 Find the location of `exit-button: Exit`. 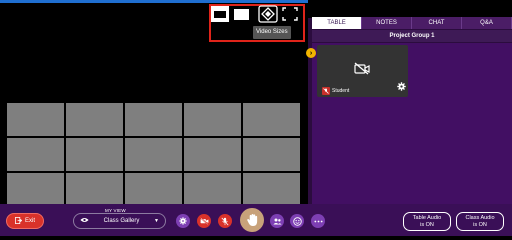

exit-button: Exit is located at coordinates (25, 221).